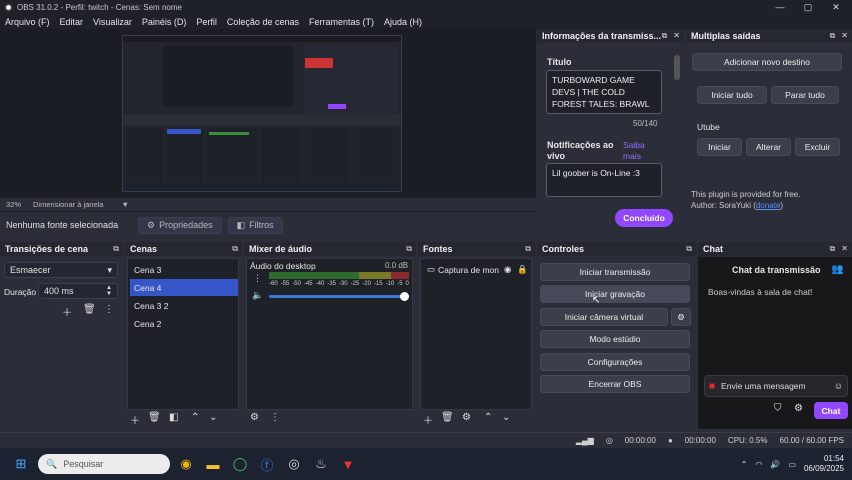  I want to click on eye-icon: ◉, so click(507, 269).